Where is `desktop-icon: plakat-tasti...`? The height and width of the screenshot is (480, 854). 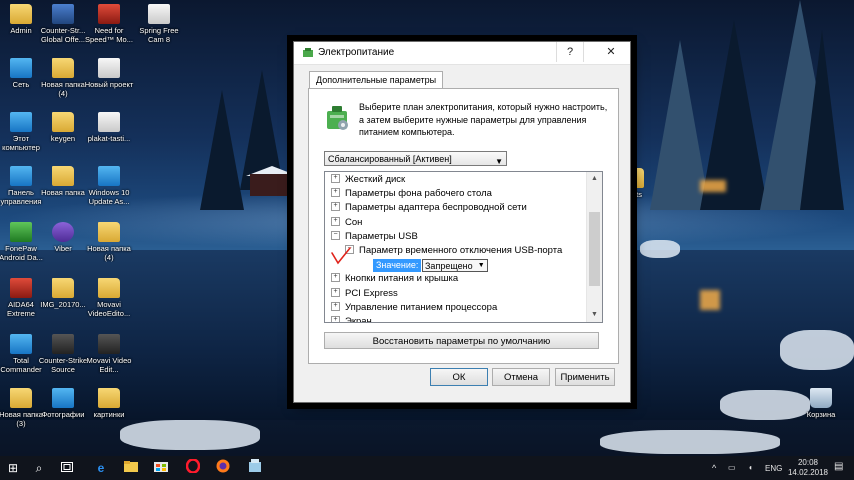
desktop-icon: plakat-tasti... is located at coordinates (109, 127).